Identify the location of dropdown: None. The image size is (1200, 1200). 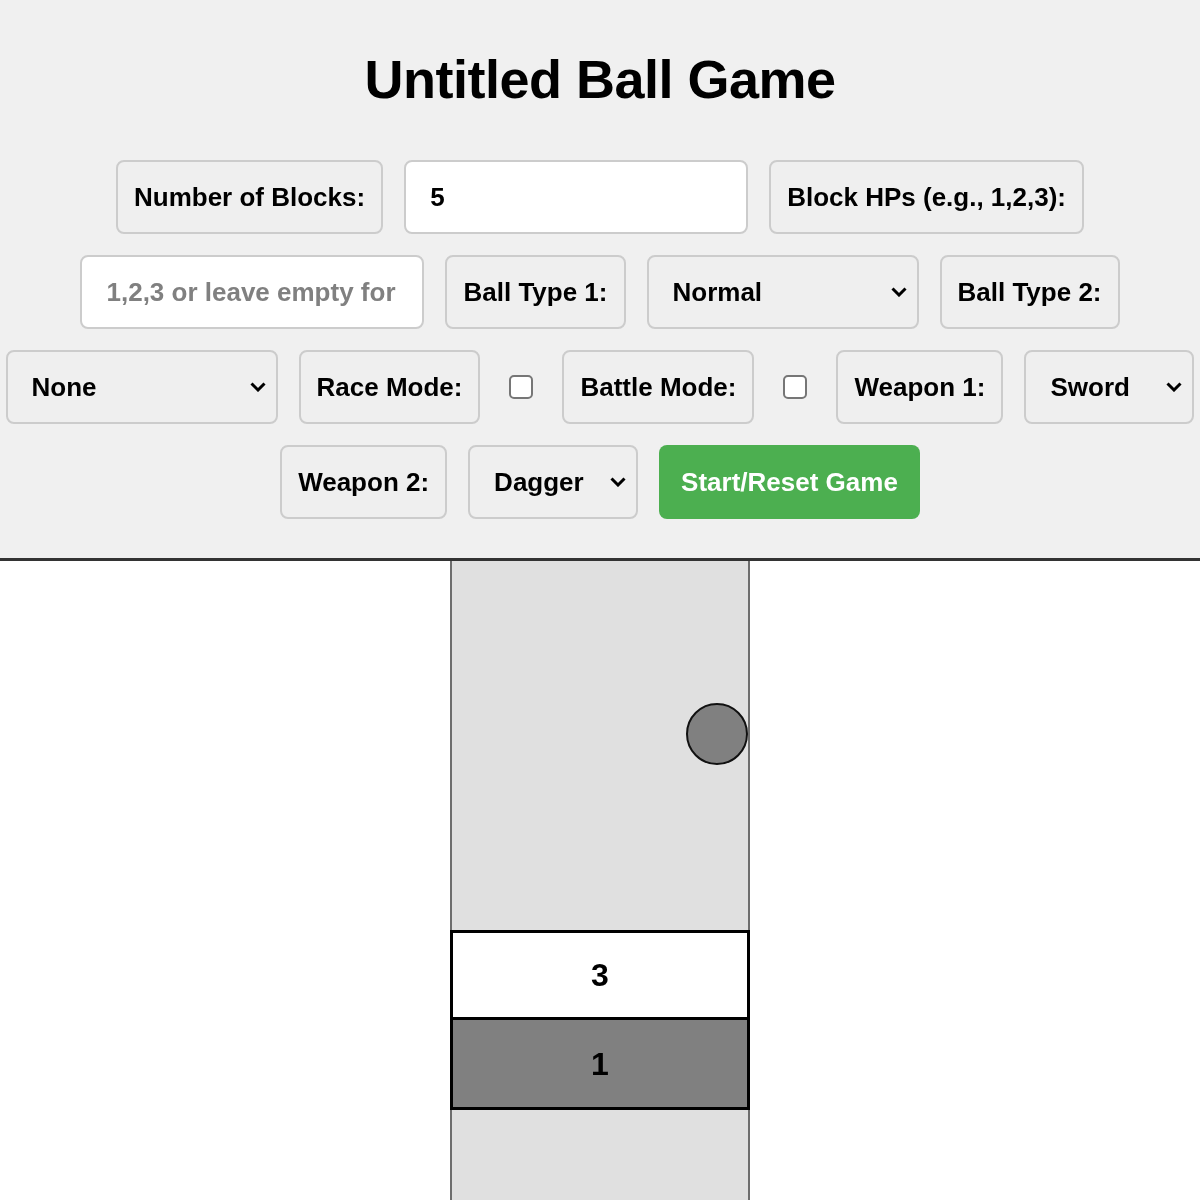
(141, 387).